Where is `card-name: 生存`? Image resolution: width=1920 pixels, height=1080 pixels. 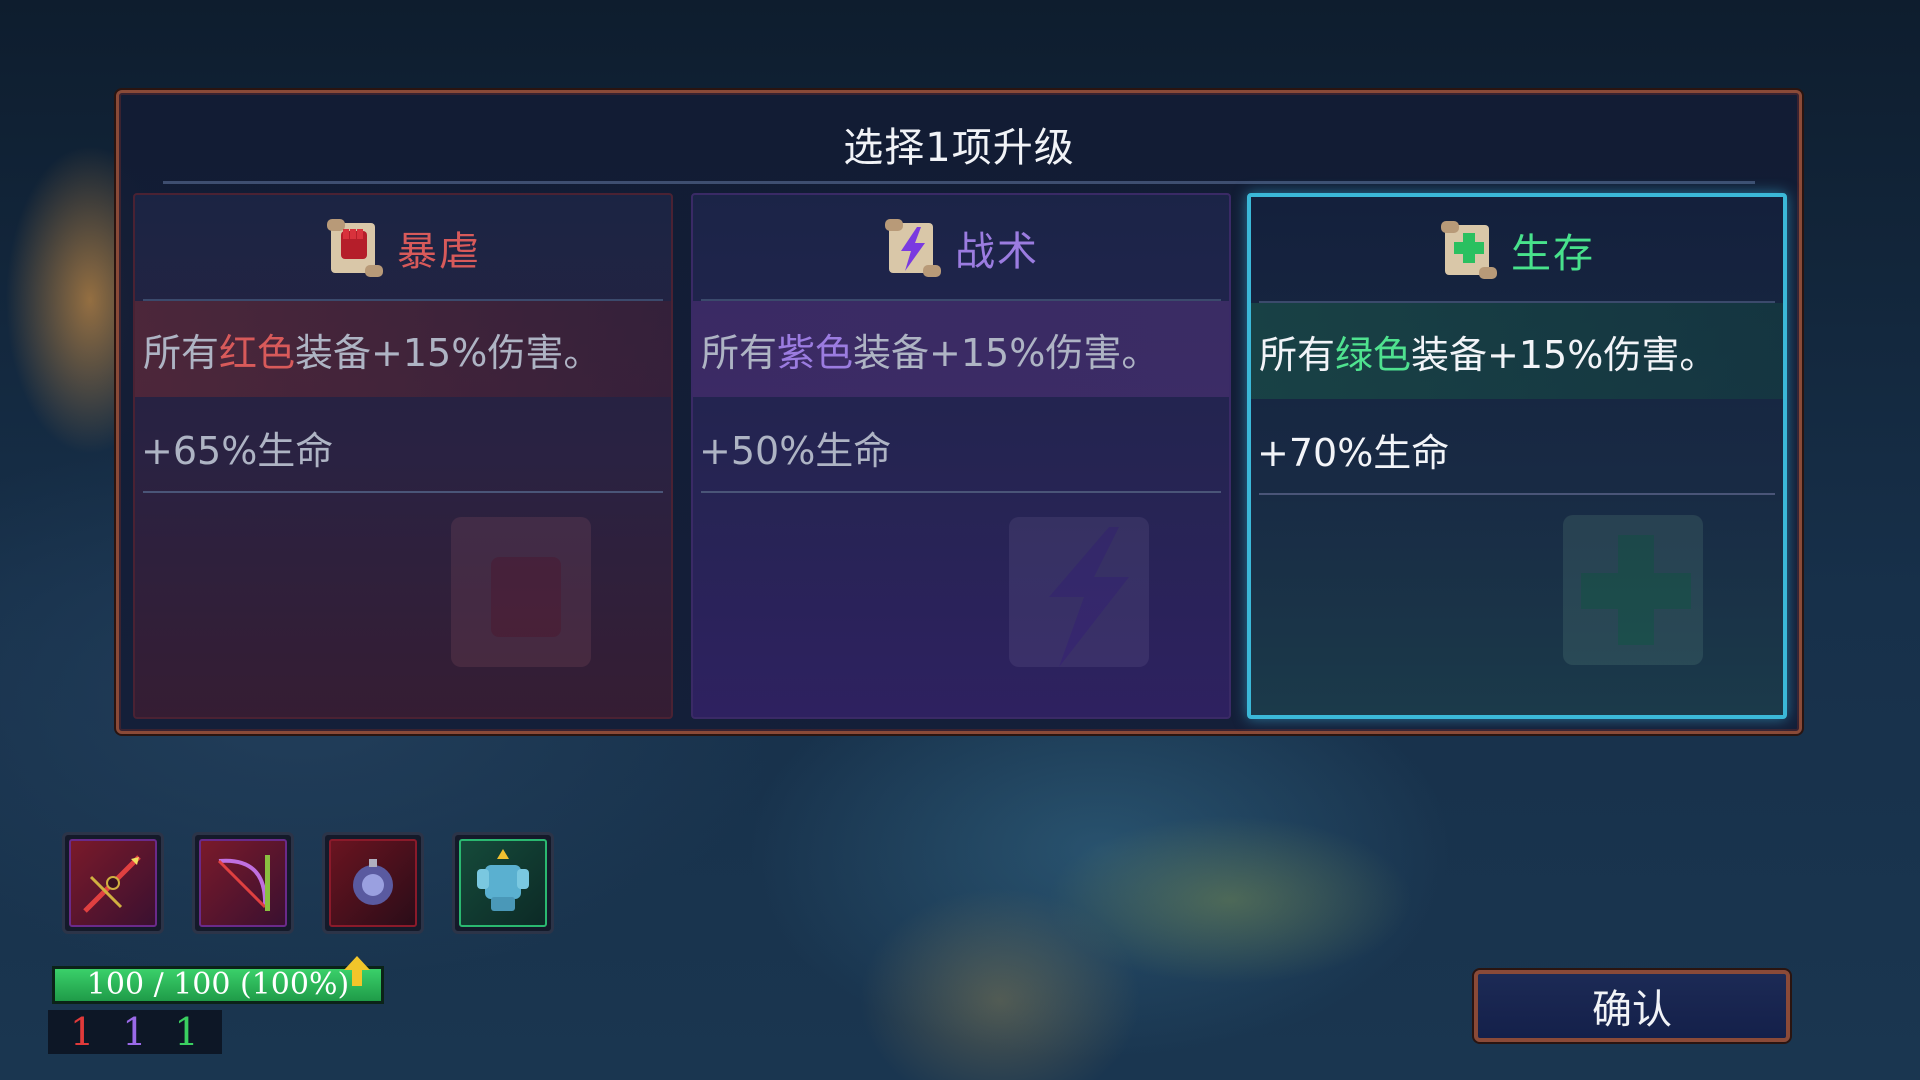 card-name: 生存 is located at coordinates (1553, 254).